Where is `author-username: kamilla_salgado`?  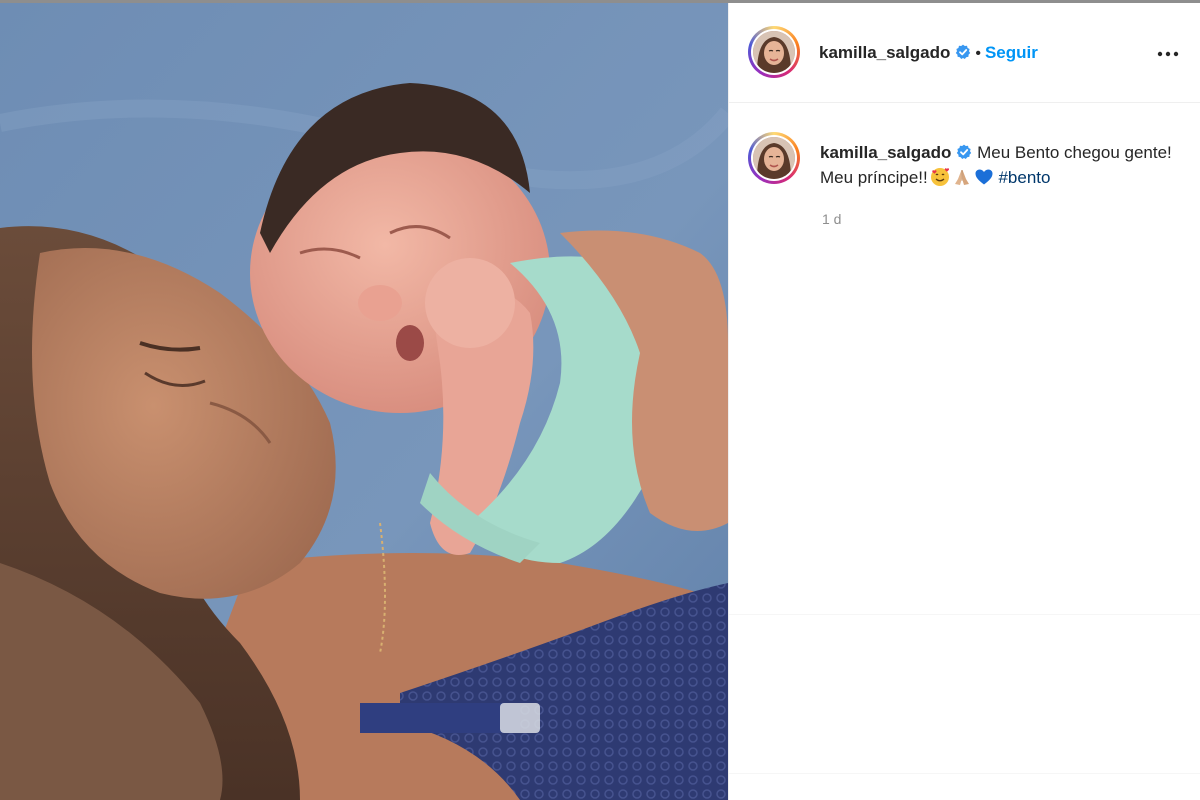
author-username: kamilla_salgado is located at coordinates (884, 52).